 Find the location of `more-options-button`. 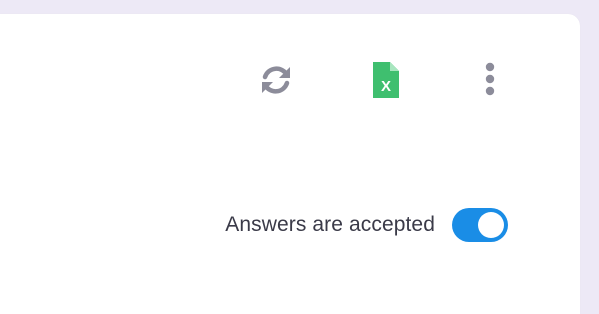

more-options-button is located at coordinates (490, 80).